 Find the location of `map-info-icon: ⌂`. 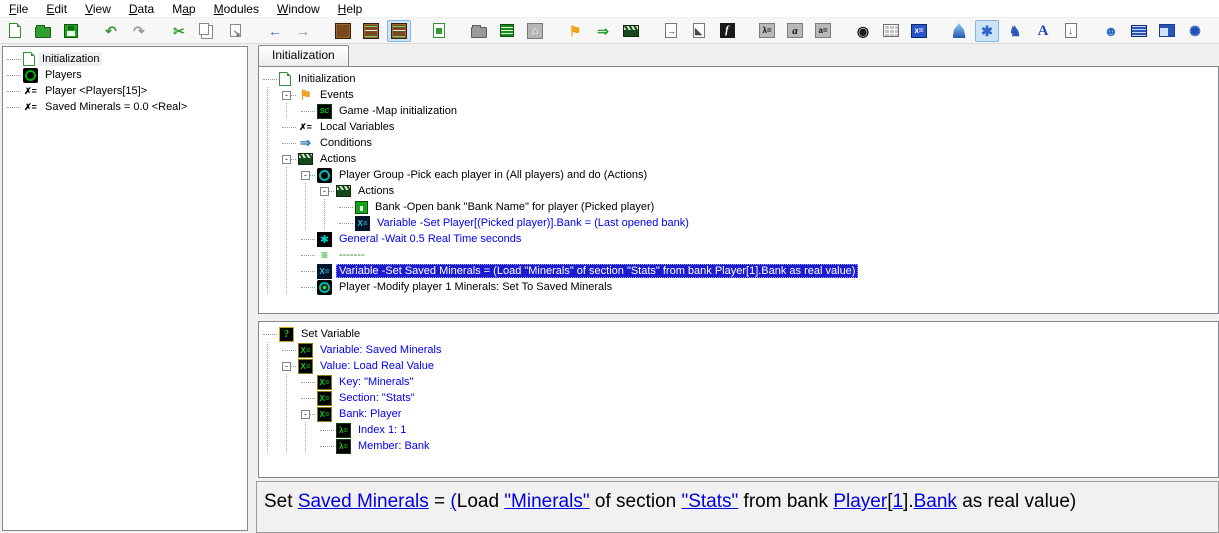

map-info-icon: ⌂ is located at coordinates (535, 31).